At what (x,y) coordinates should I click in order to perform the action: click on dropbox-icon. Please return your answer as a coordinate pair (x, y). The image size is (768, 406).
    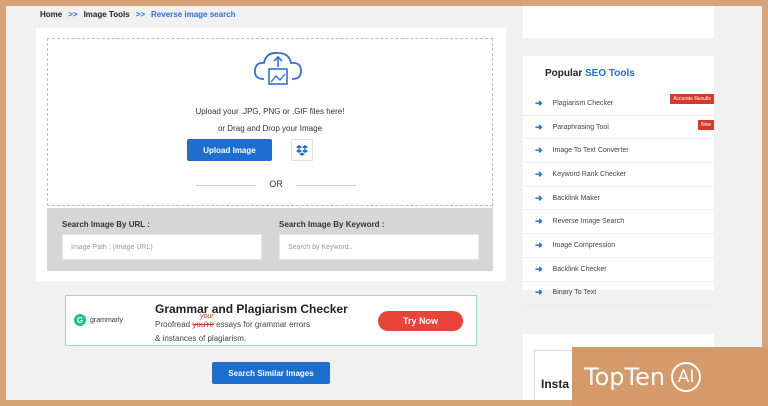
    Looking at the image, I should click on (302, 150).